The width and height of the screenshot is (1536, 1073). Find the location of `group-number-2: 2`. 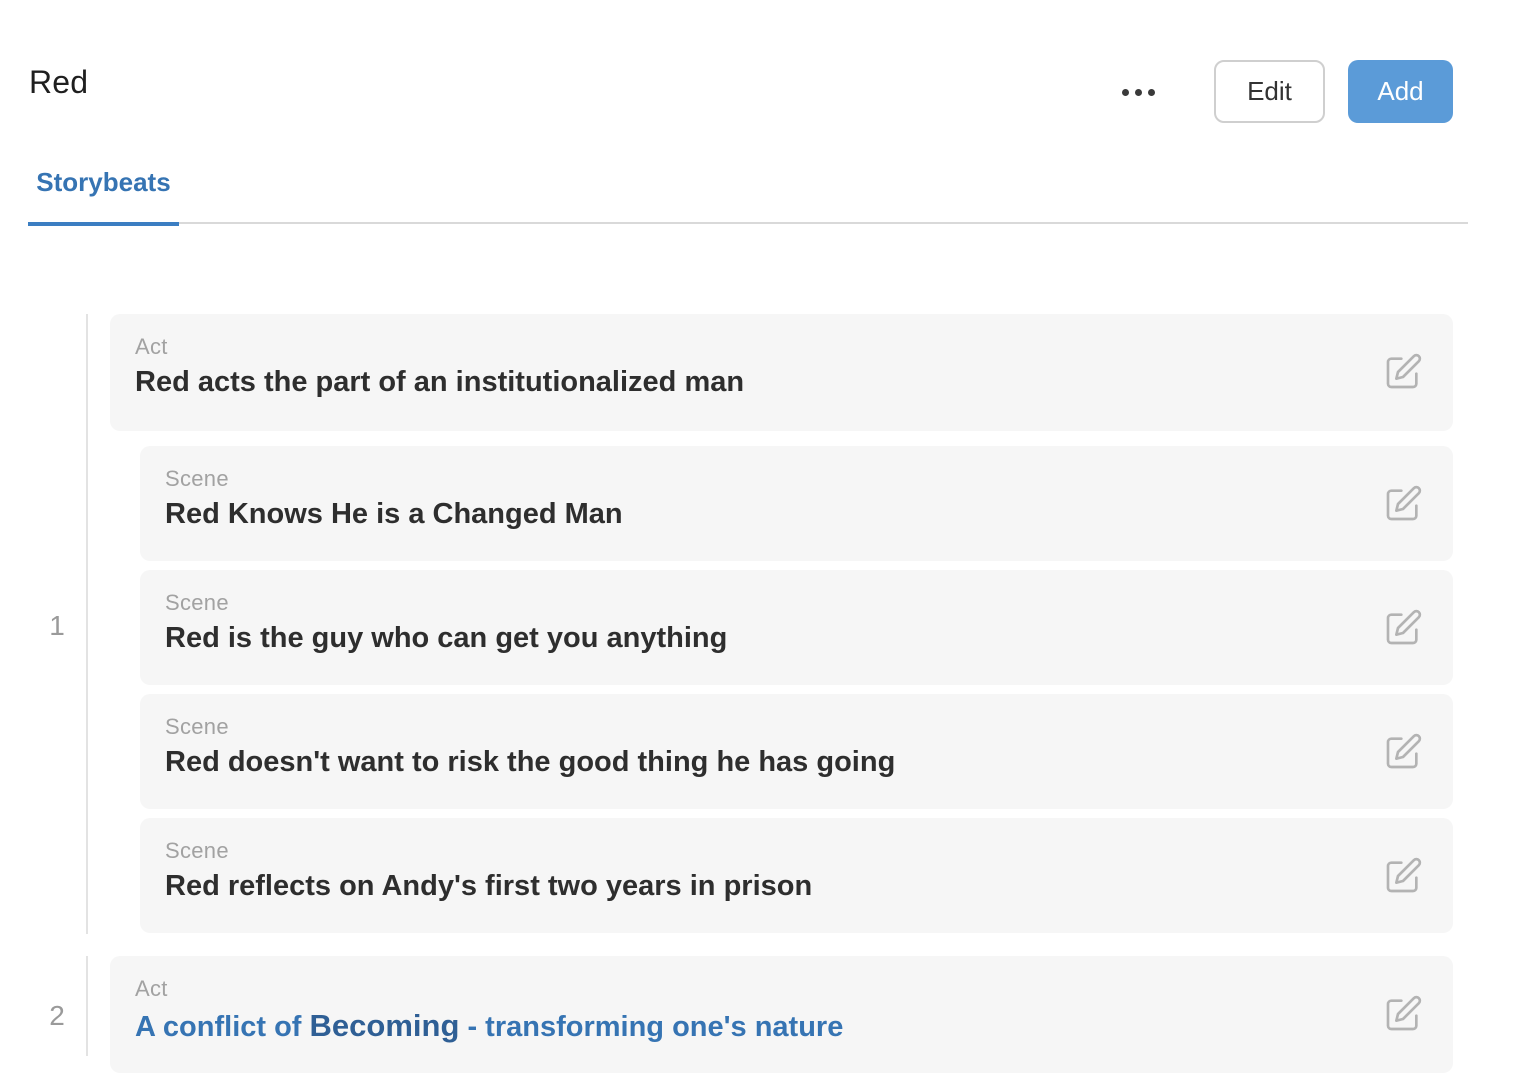

group-number-2: 2 is located at coordinates (57, 1015).